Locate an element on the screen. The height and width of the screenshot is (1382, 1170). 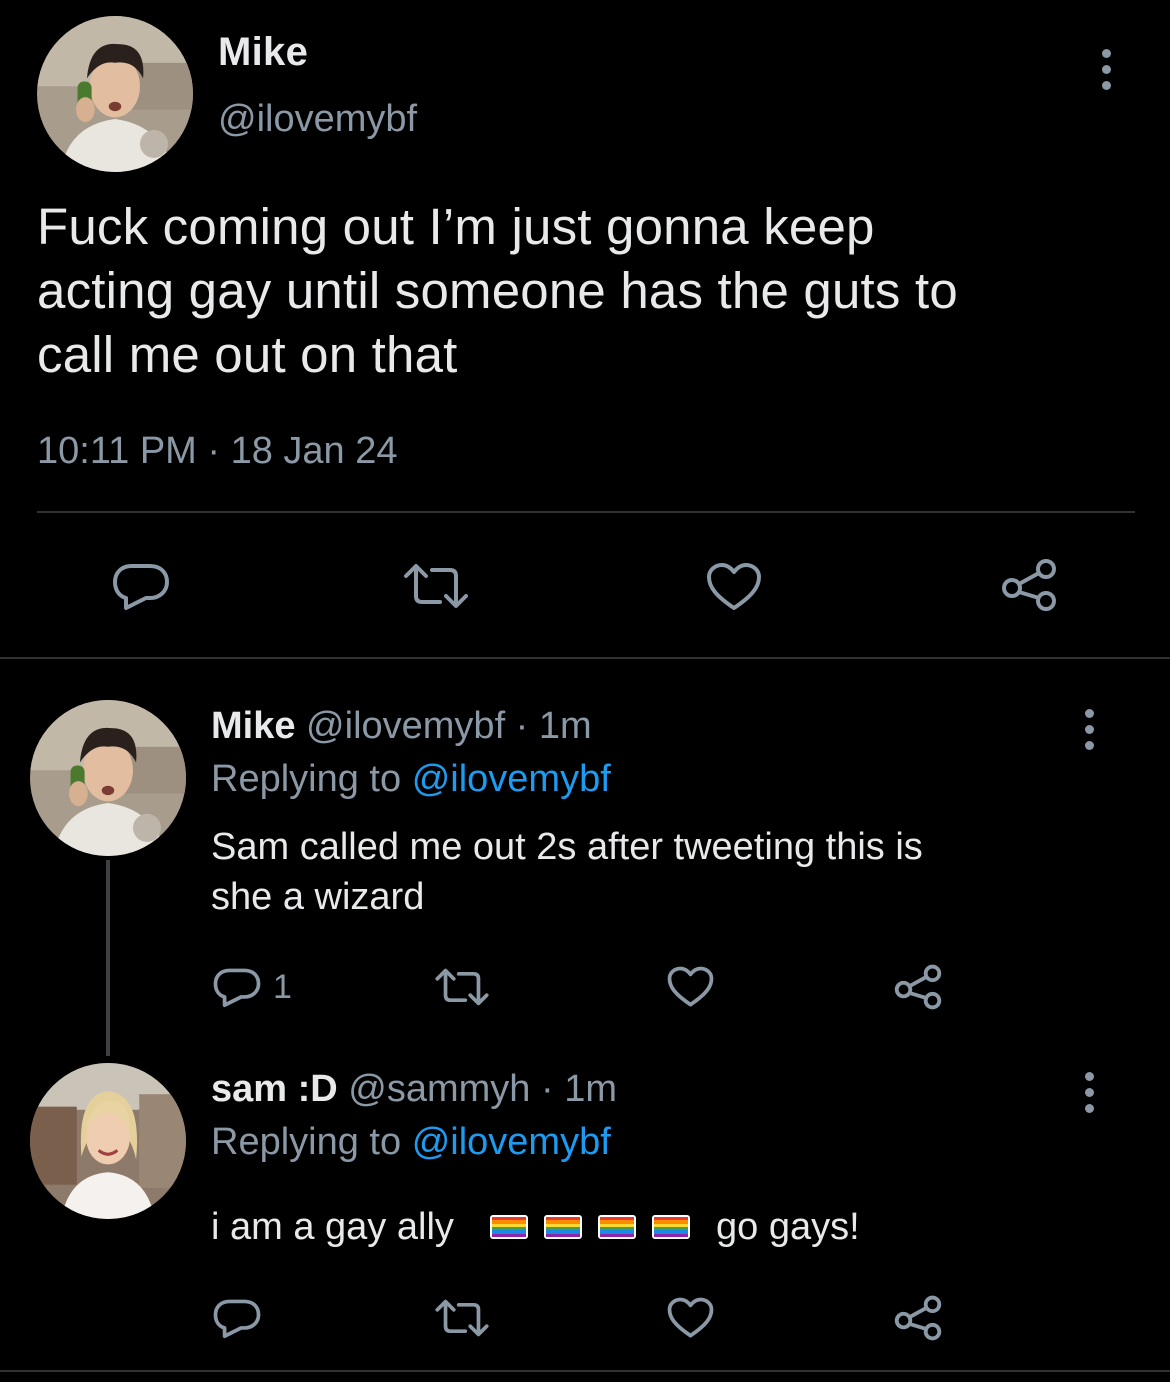
thread-connector-line is located at coordinates (108, 958).